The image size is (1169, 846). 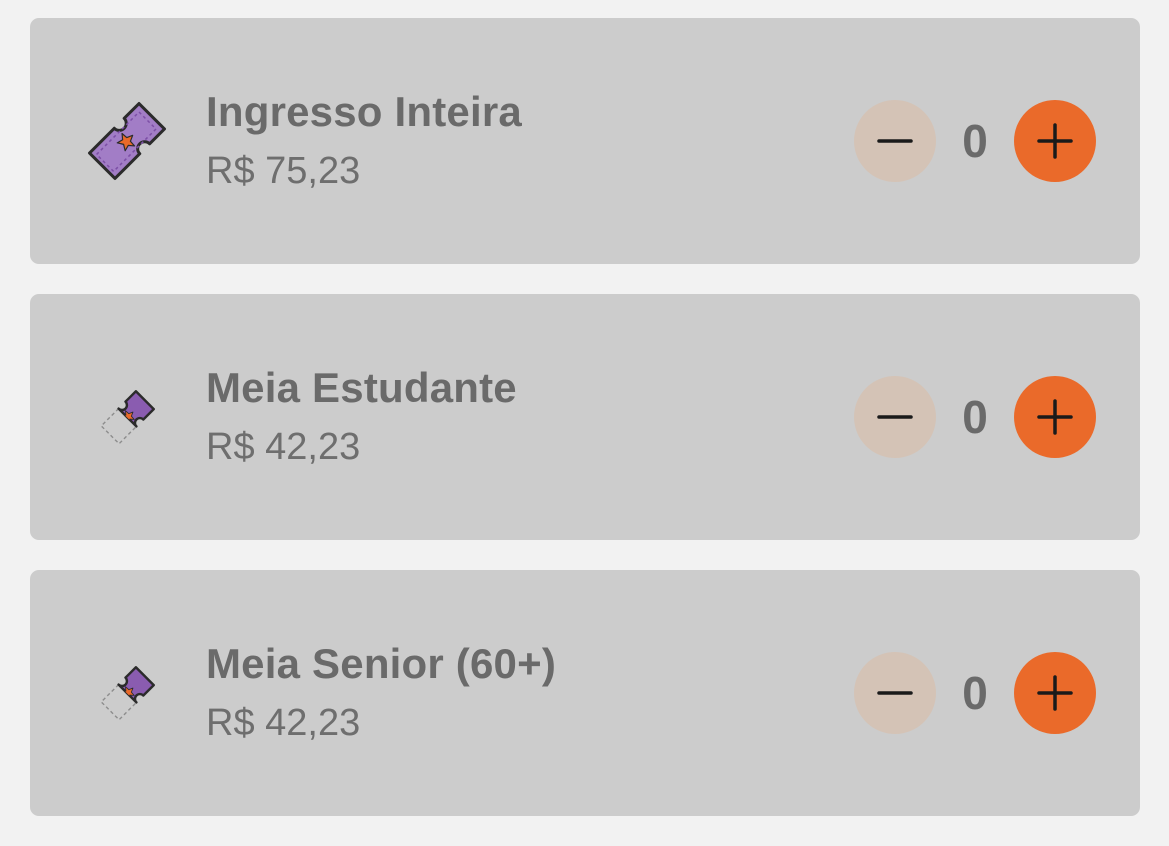 What do you see at coordinates (283, 171) in the screenshot?
I see `ticket-price: R$ 75,23` at bounding box center [283, 171].